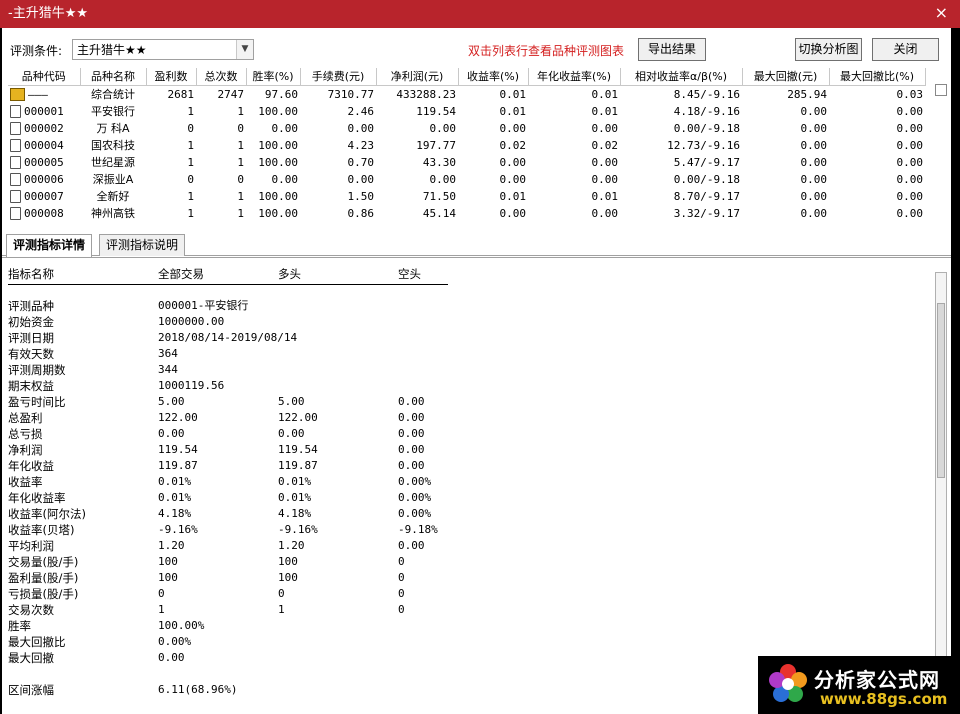 Image resolution: width=960 pixels, height=714 pixels. What do you see at coordinates (221, 77) in the screenshot?
I see `col-total: 总次数` at bounding box center [221, 77].